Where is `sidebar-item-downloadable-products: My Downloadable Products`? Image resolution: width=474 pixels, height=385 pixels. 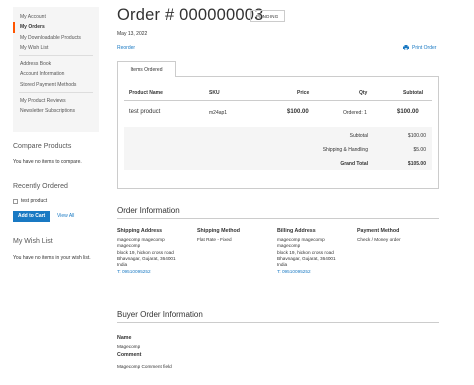
sidebar-item-downloadable-products: My Downloadable Products is located at coordinates (56, 38).